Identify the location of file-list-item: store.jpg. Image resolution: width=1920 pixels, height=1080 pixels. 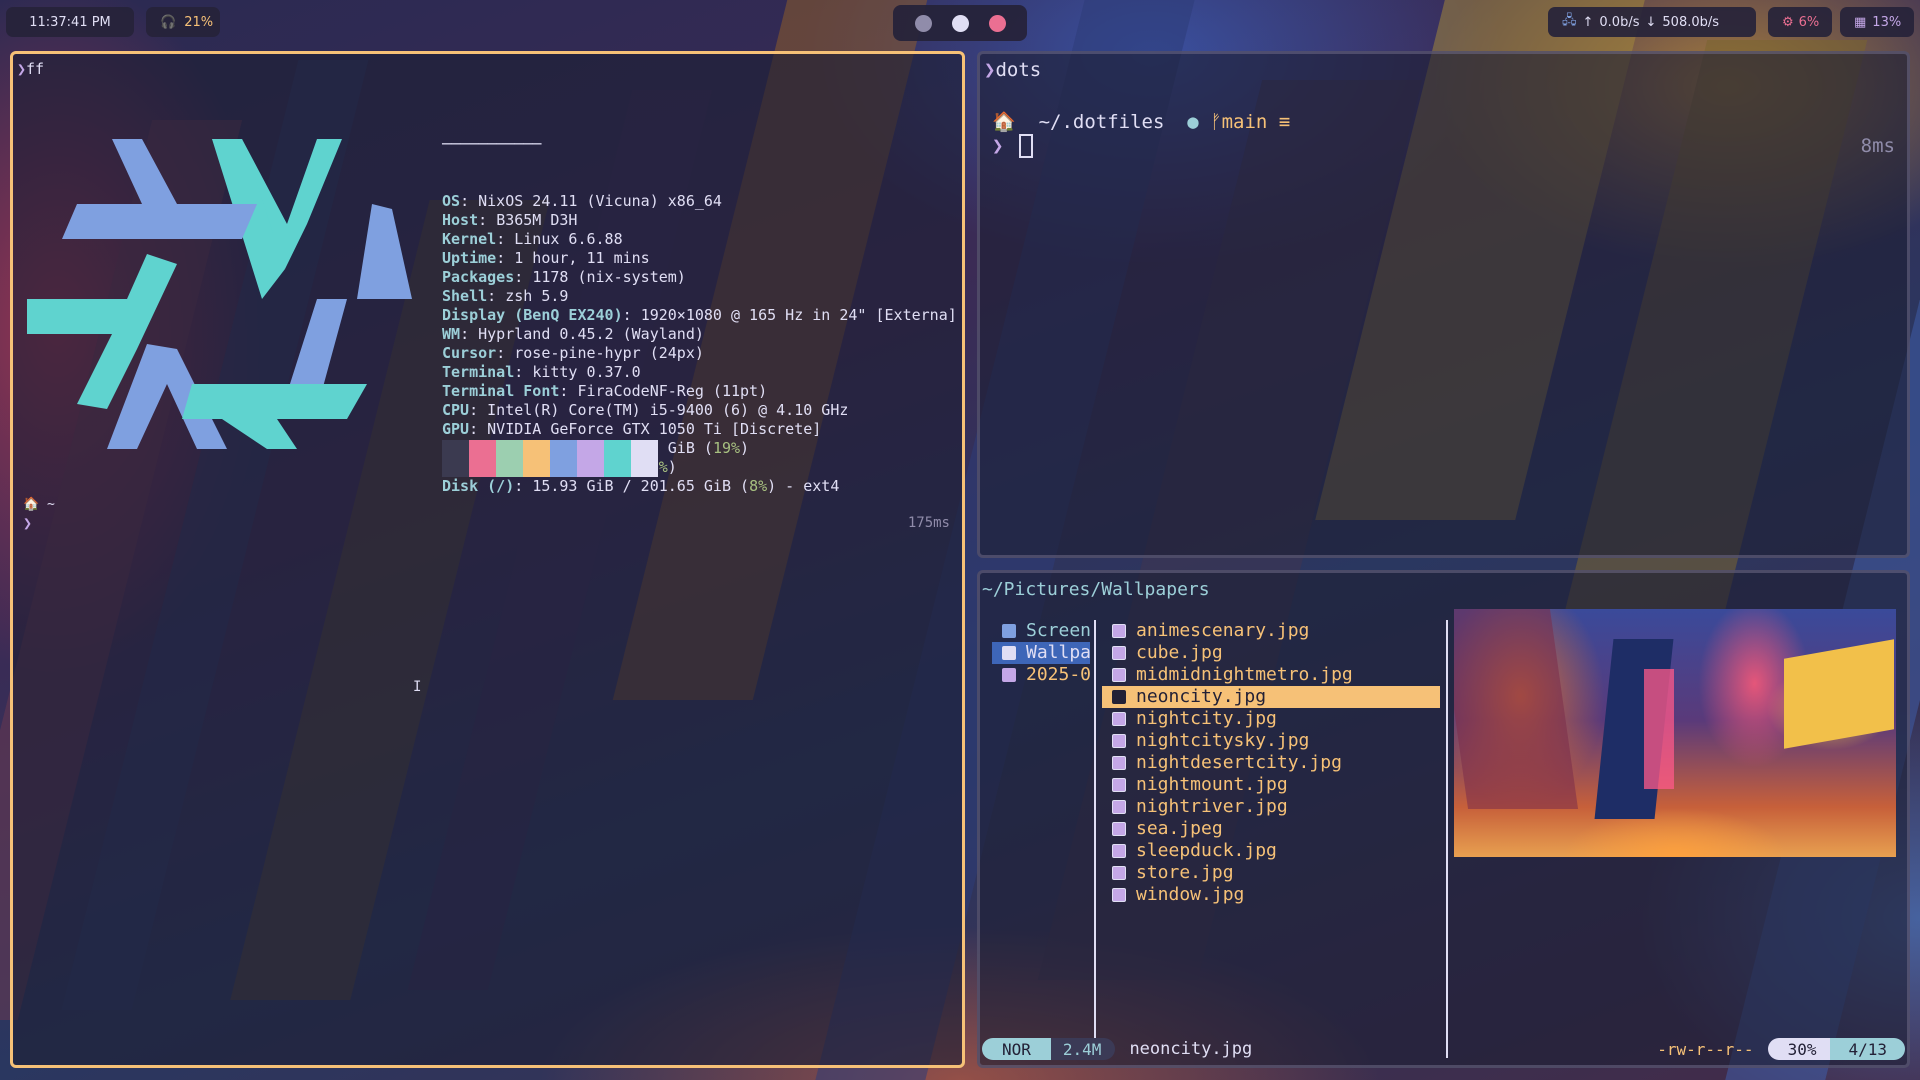
(1271, 873).